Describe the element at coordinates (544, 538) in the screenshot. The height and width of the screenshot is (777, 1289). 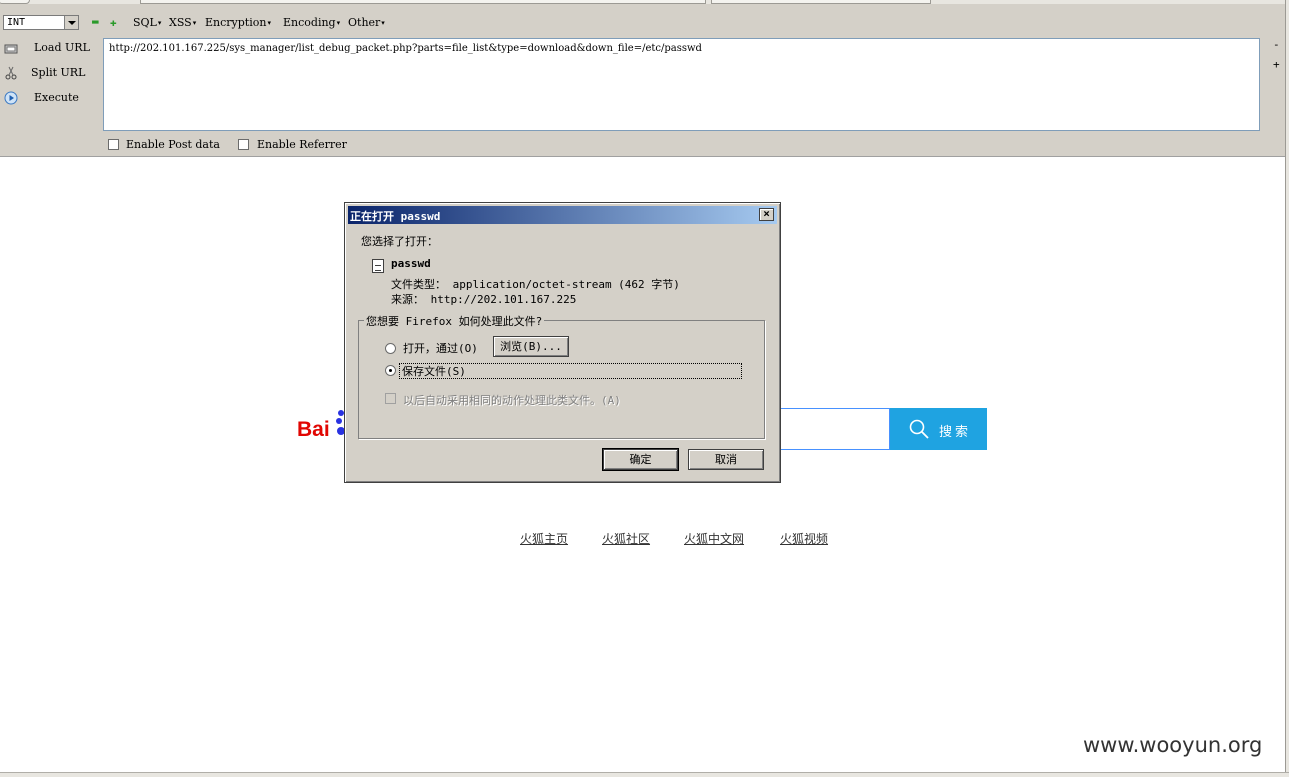
I see `link-firefox-home: 火狐主页` at that location.